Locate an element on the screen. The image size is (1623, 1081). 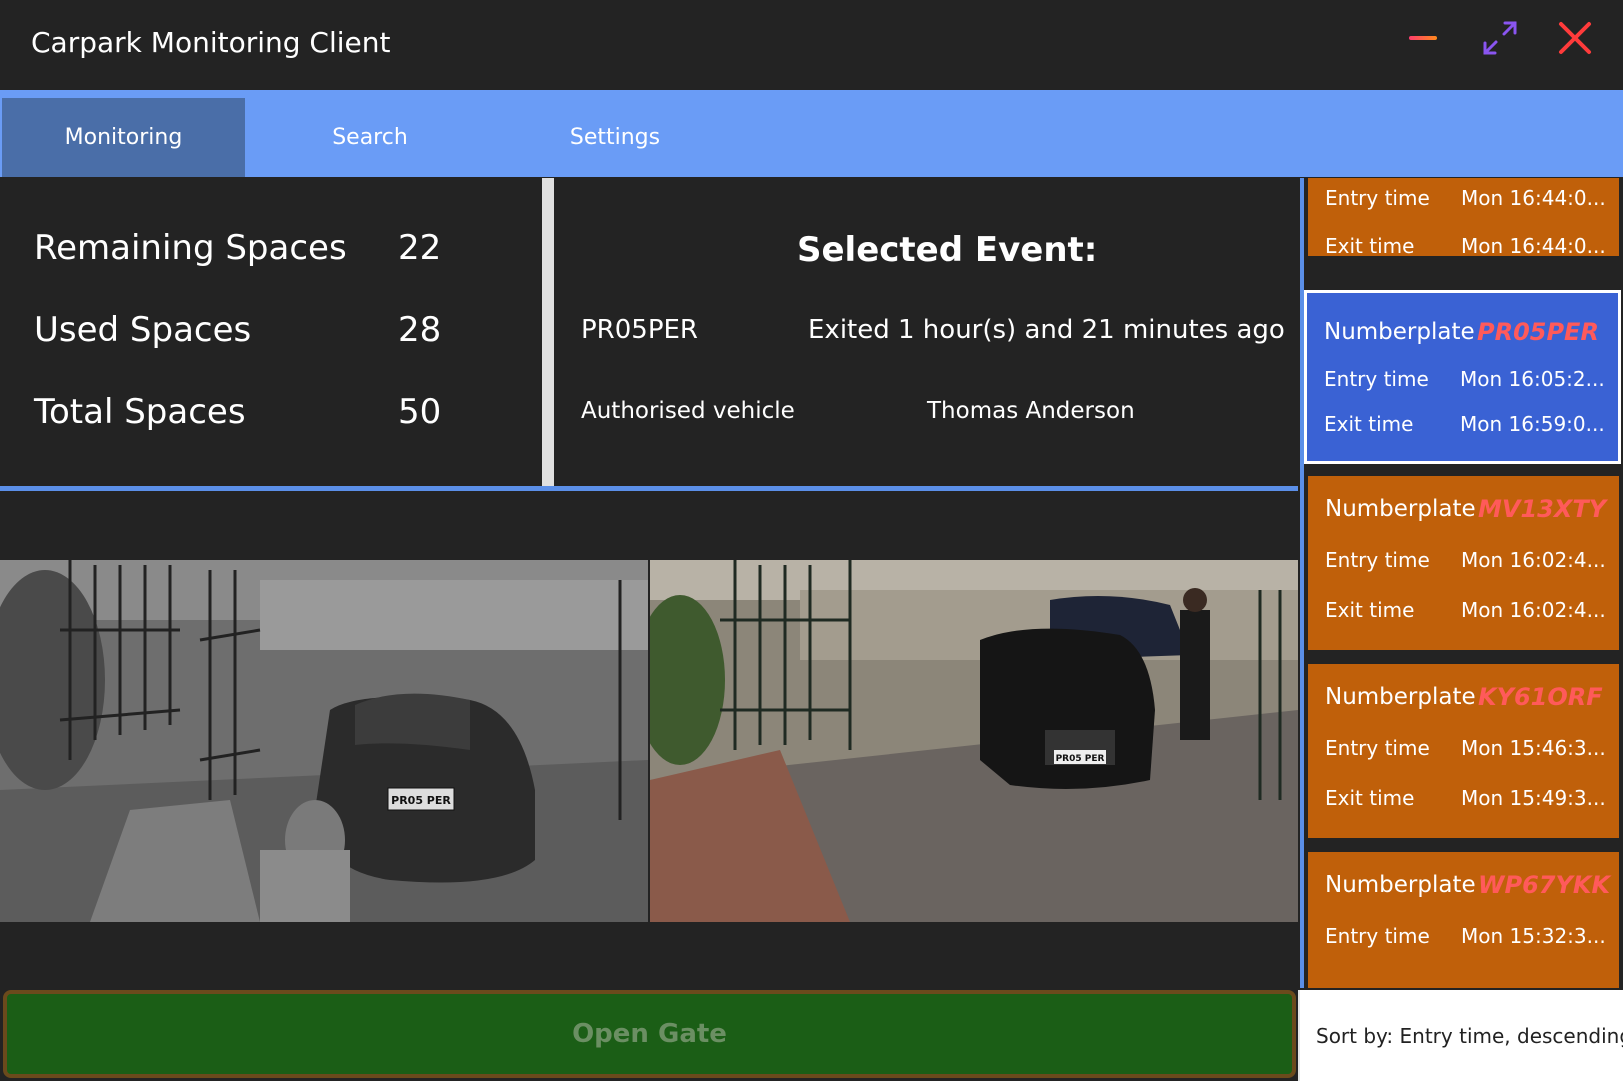
event-list-scroll-track is located at coordinates (1302, 583).